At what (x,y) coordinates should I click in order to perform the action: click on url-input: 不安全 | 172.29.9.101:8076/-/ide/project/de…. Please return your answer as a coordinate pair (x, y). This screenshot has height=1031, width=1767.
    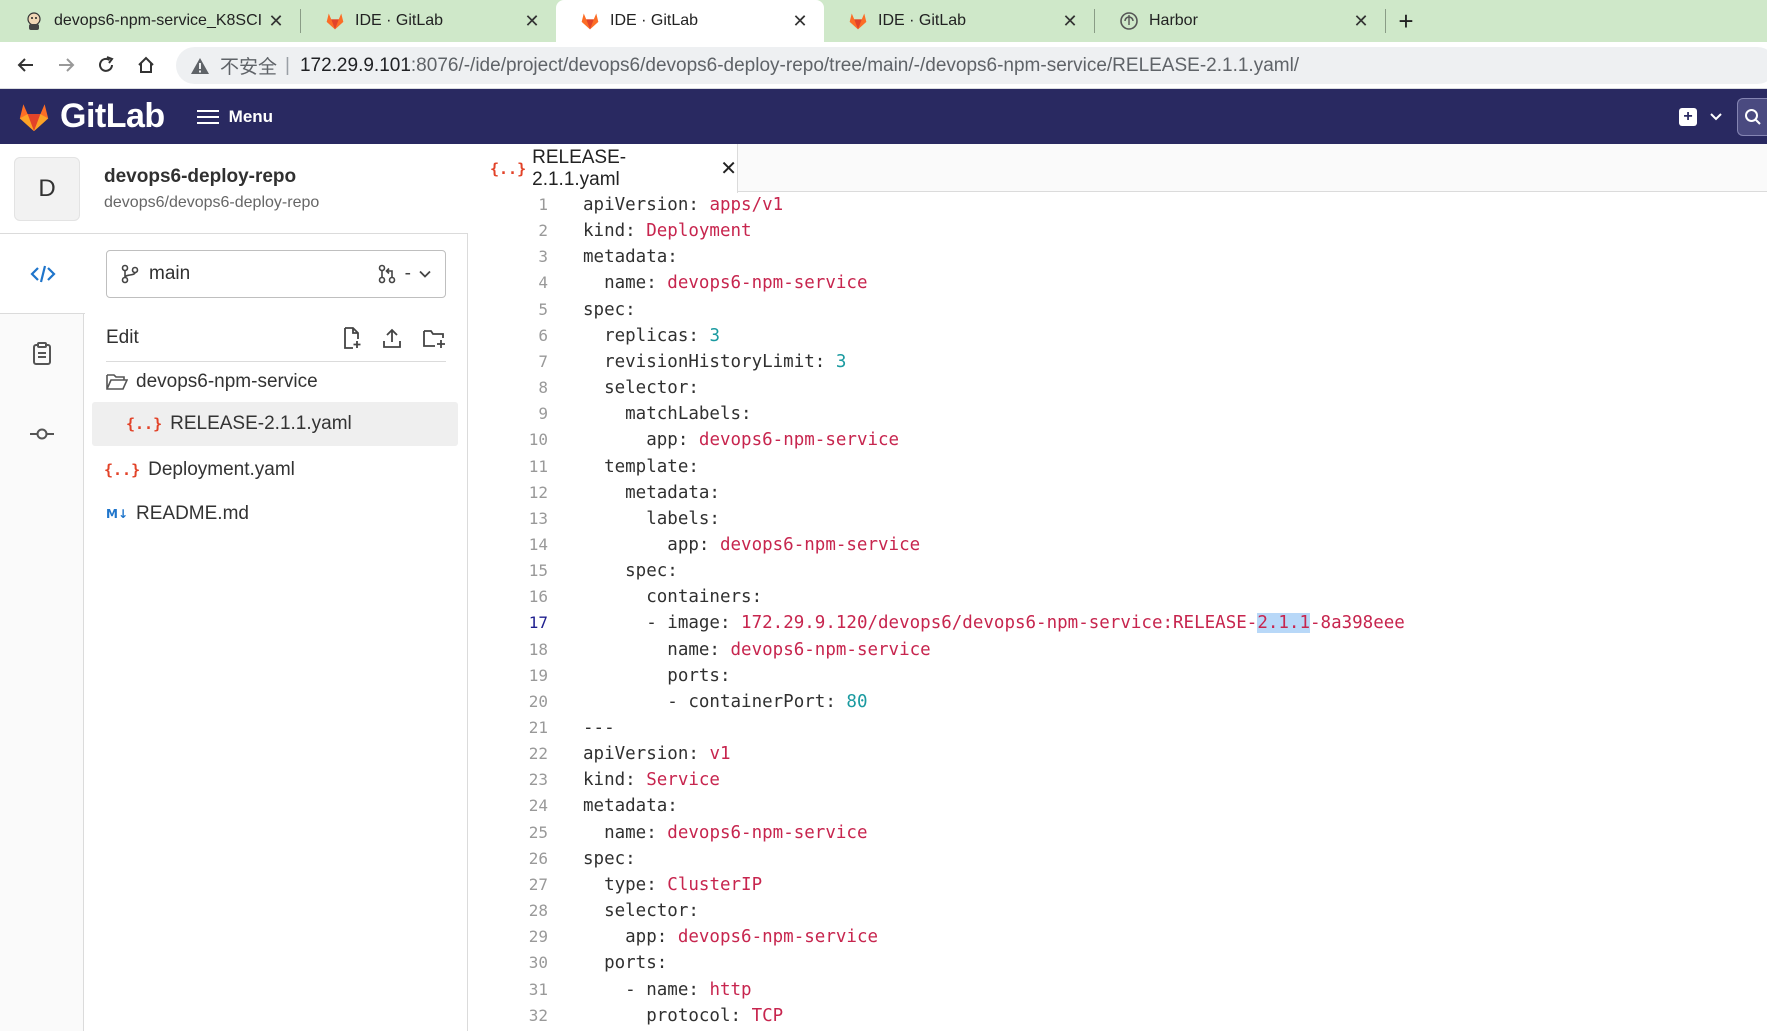
    Looking at the image, I should click on (971, 65).